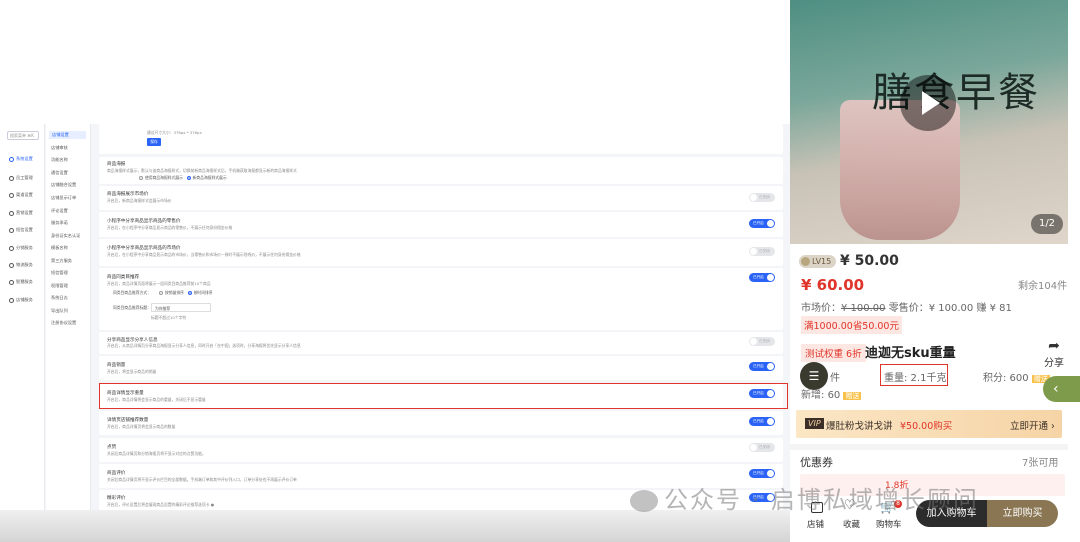  I want to click on coupon-count: 7张可用, so click(1040, 461).